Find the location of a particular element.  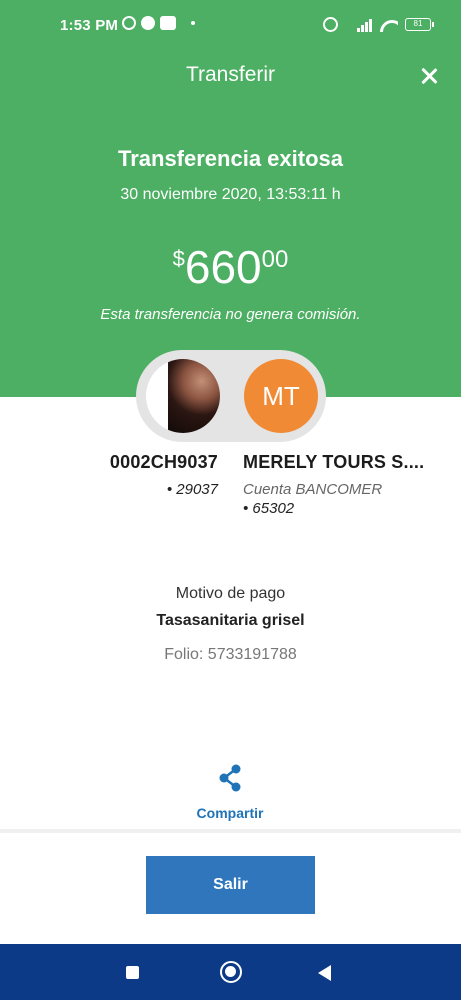

close-icon is located at coordinates (429, 75).